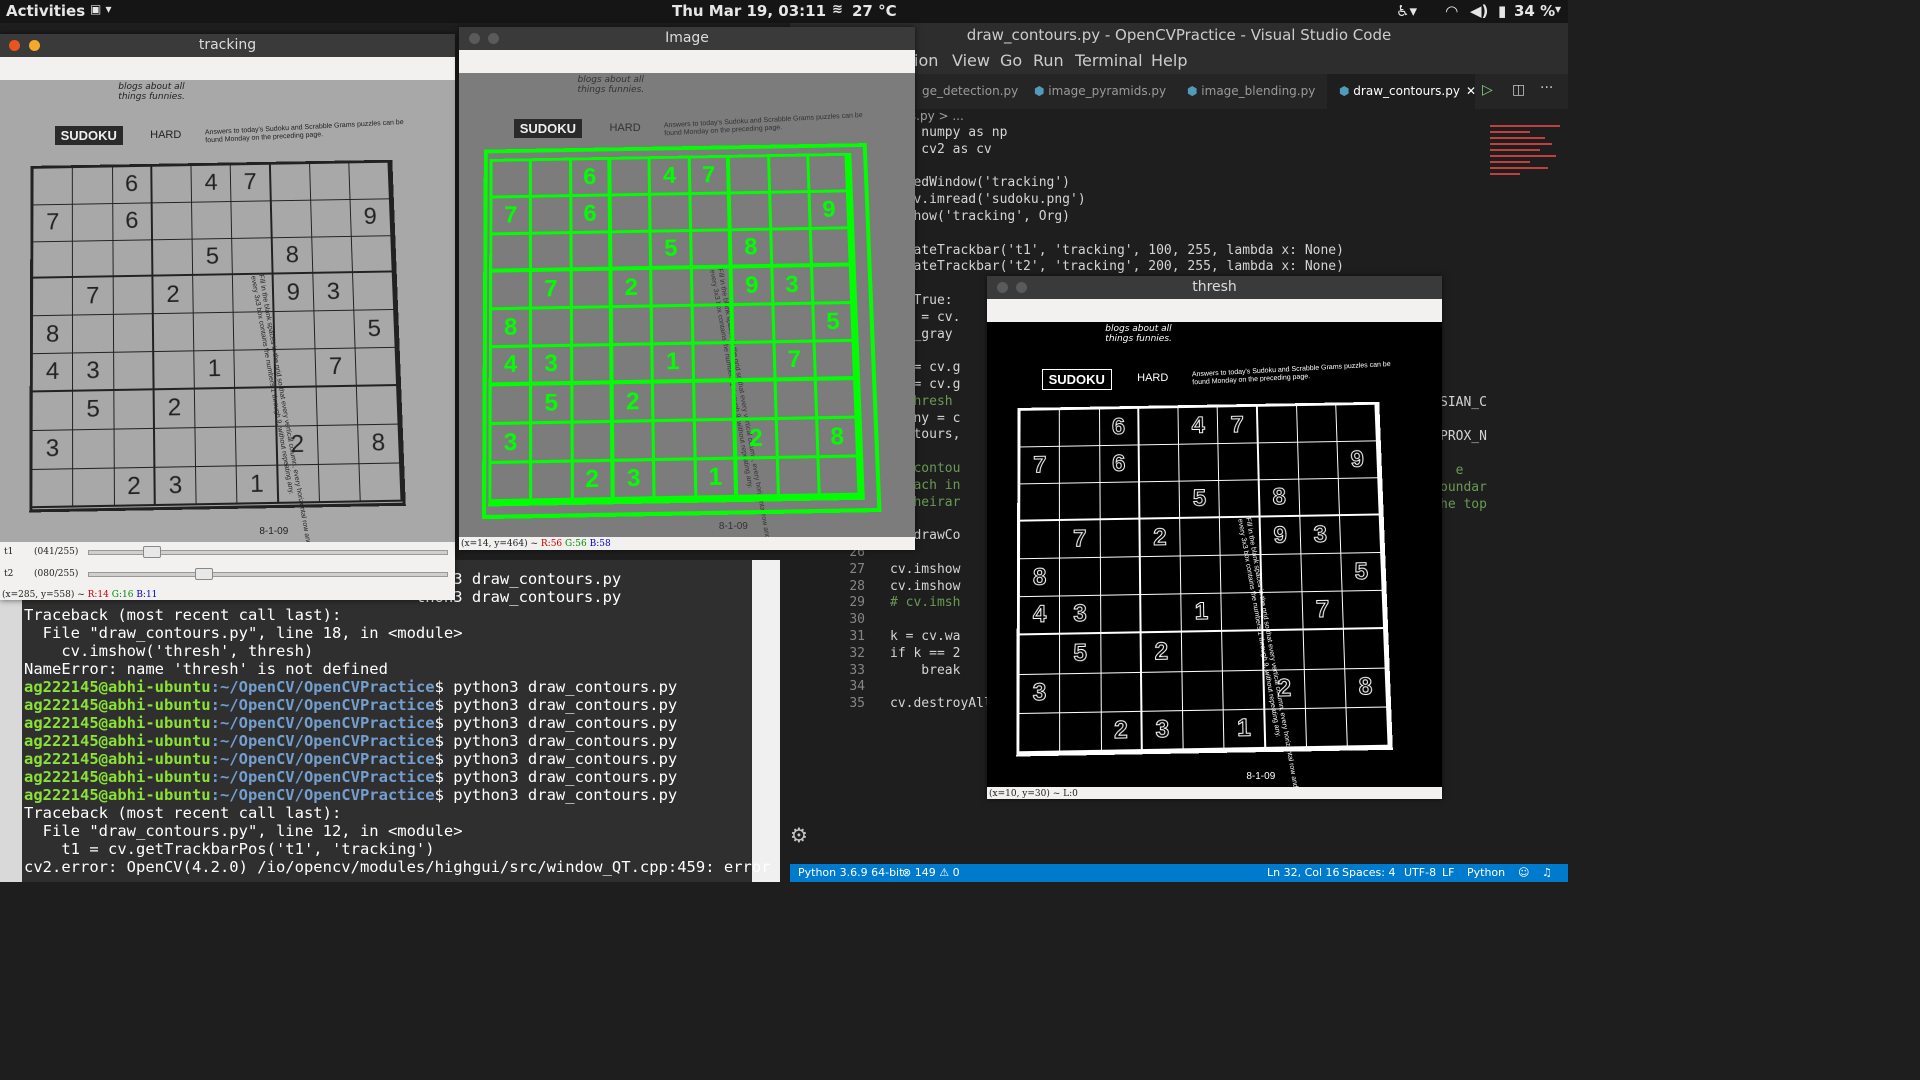 The image size is (1920, 1080). What do you see at coordinates (1534, 11) in the screenshot?
I see `battery-percent: 34 %` at bounding box center [1534, 11].